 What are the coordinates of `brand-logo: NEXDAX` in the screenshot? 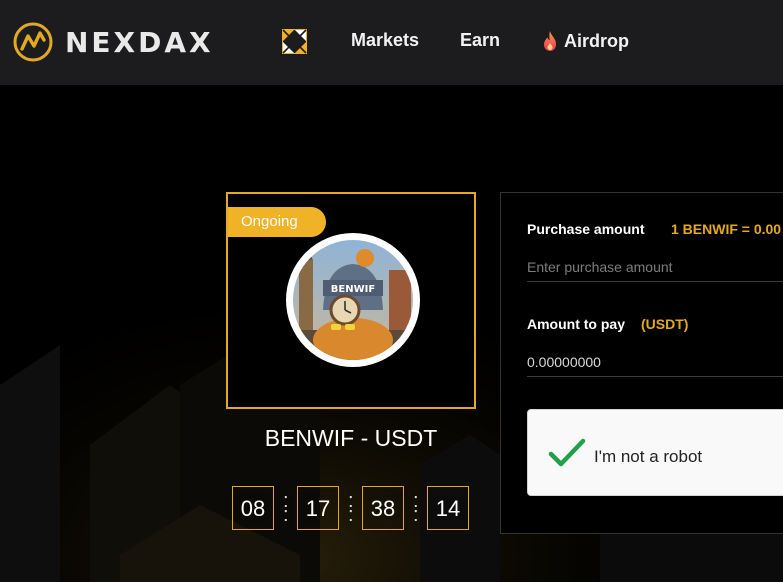 It's located at (113, 42).